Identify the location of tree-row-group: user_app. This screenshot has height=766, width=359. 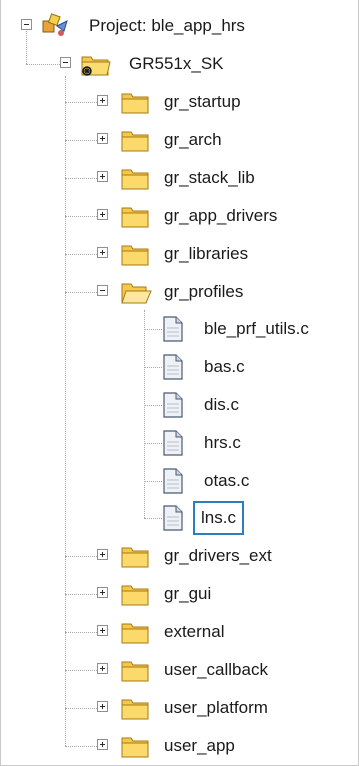
(180, 746).